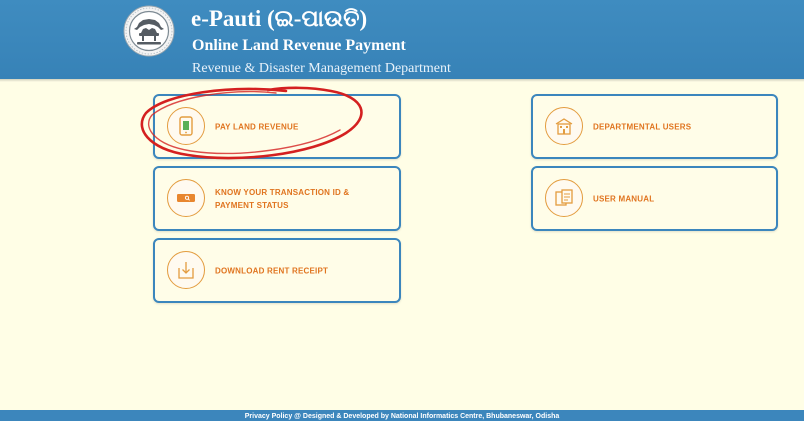  I want to click on mobile-payment-icon, so click(186, 126).